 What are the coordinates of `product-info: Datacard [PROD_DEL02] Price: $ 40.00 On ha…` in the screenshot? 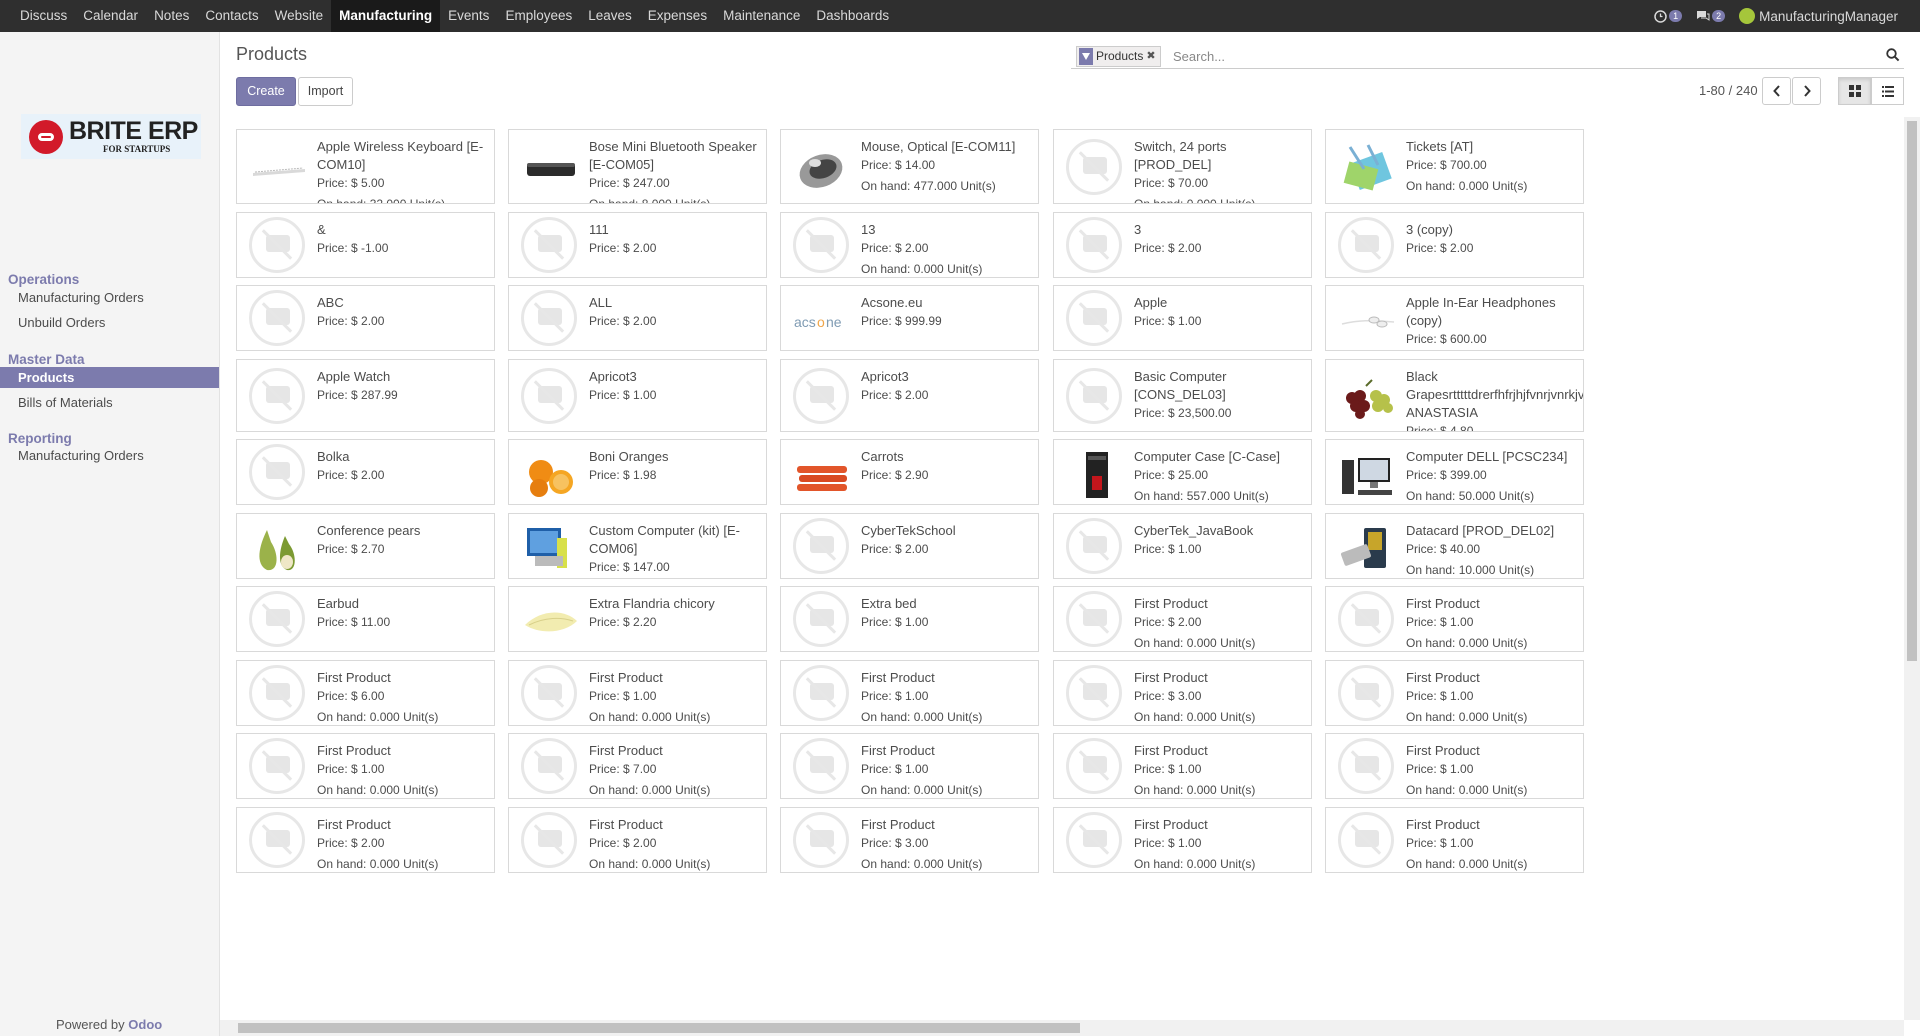 It's located at (1492, 550).